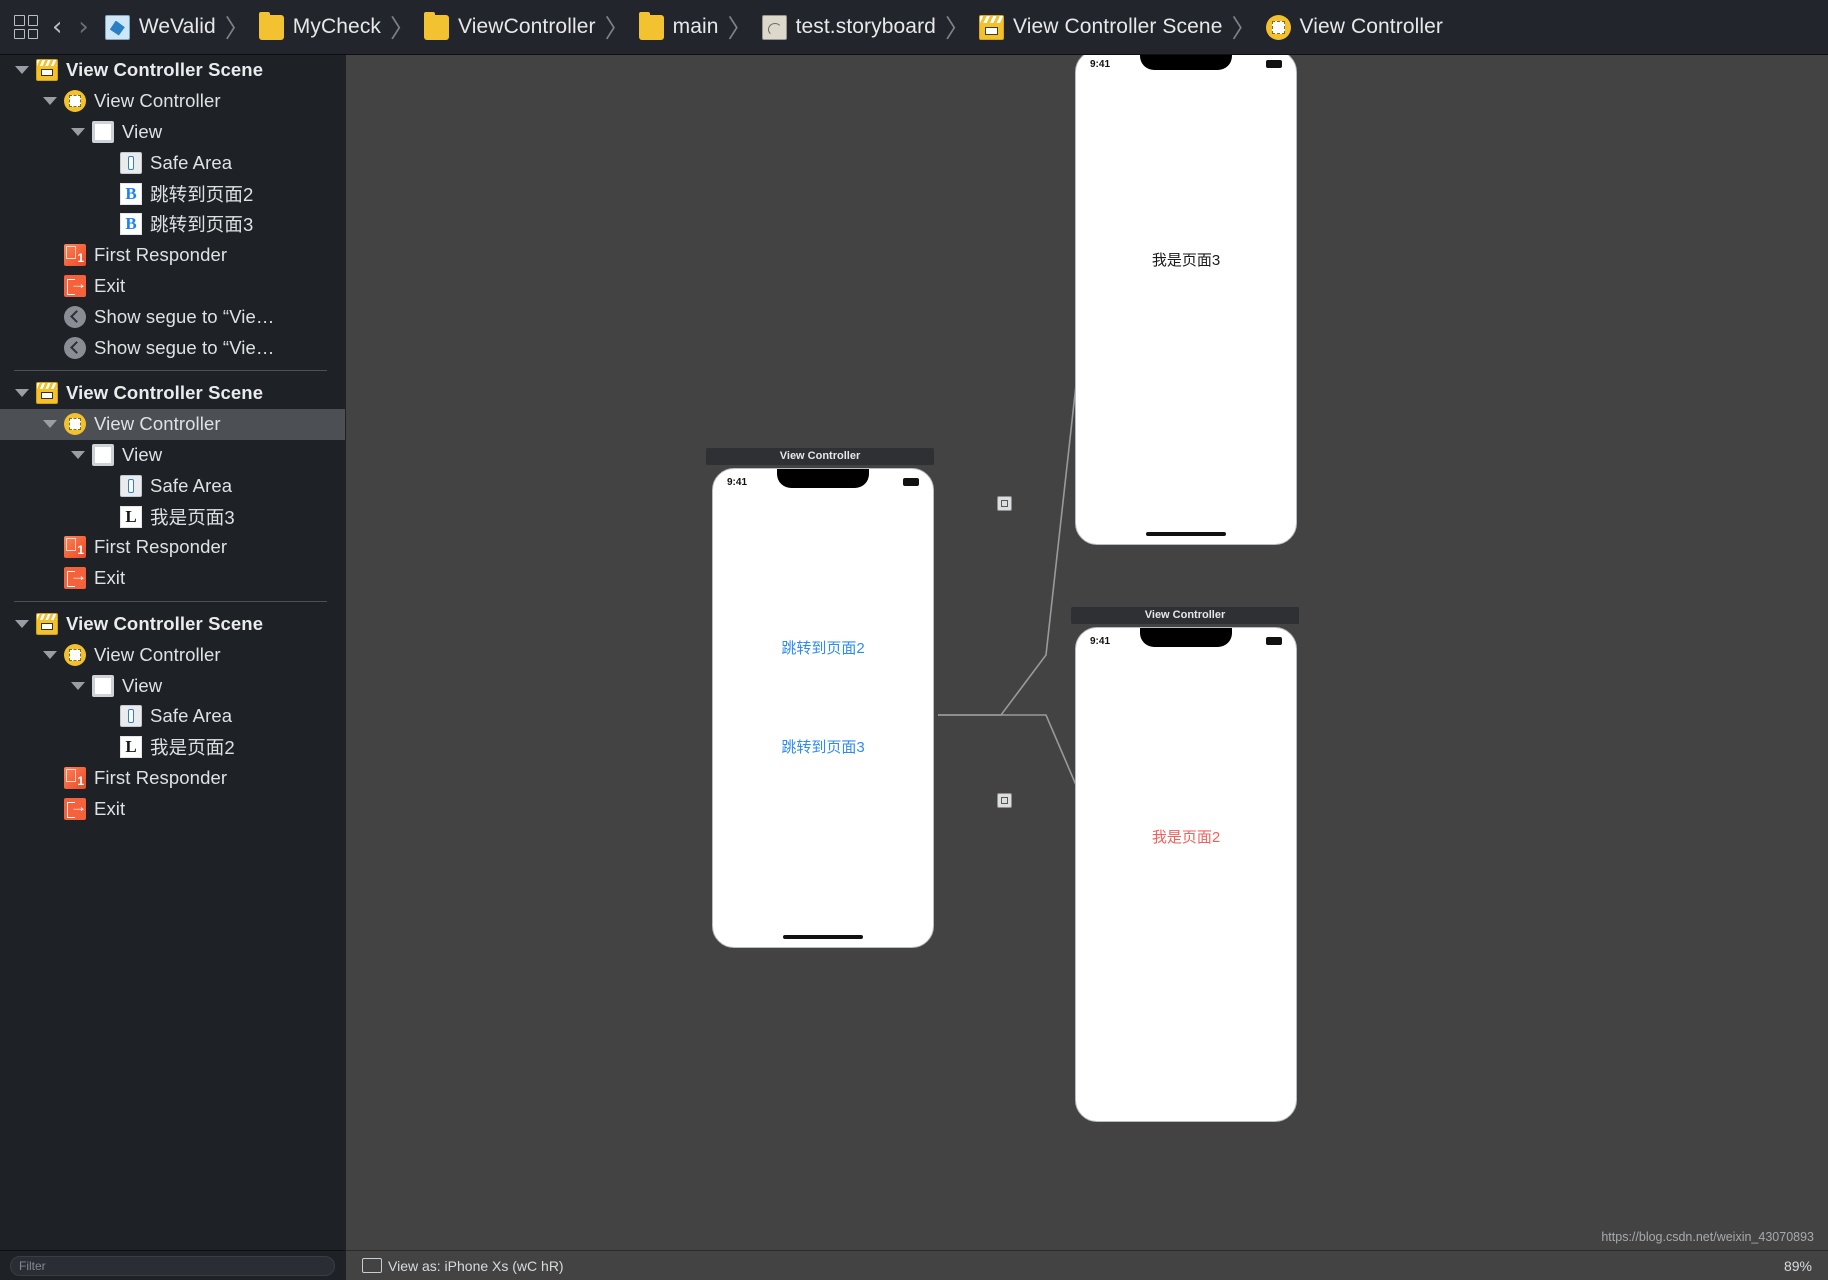  I want to click on grid-icon, so click(26, 27).